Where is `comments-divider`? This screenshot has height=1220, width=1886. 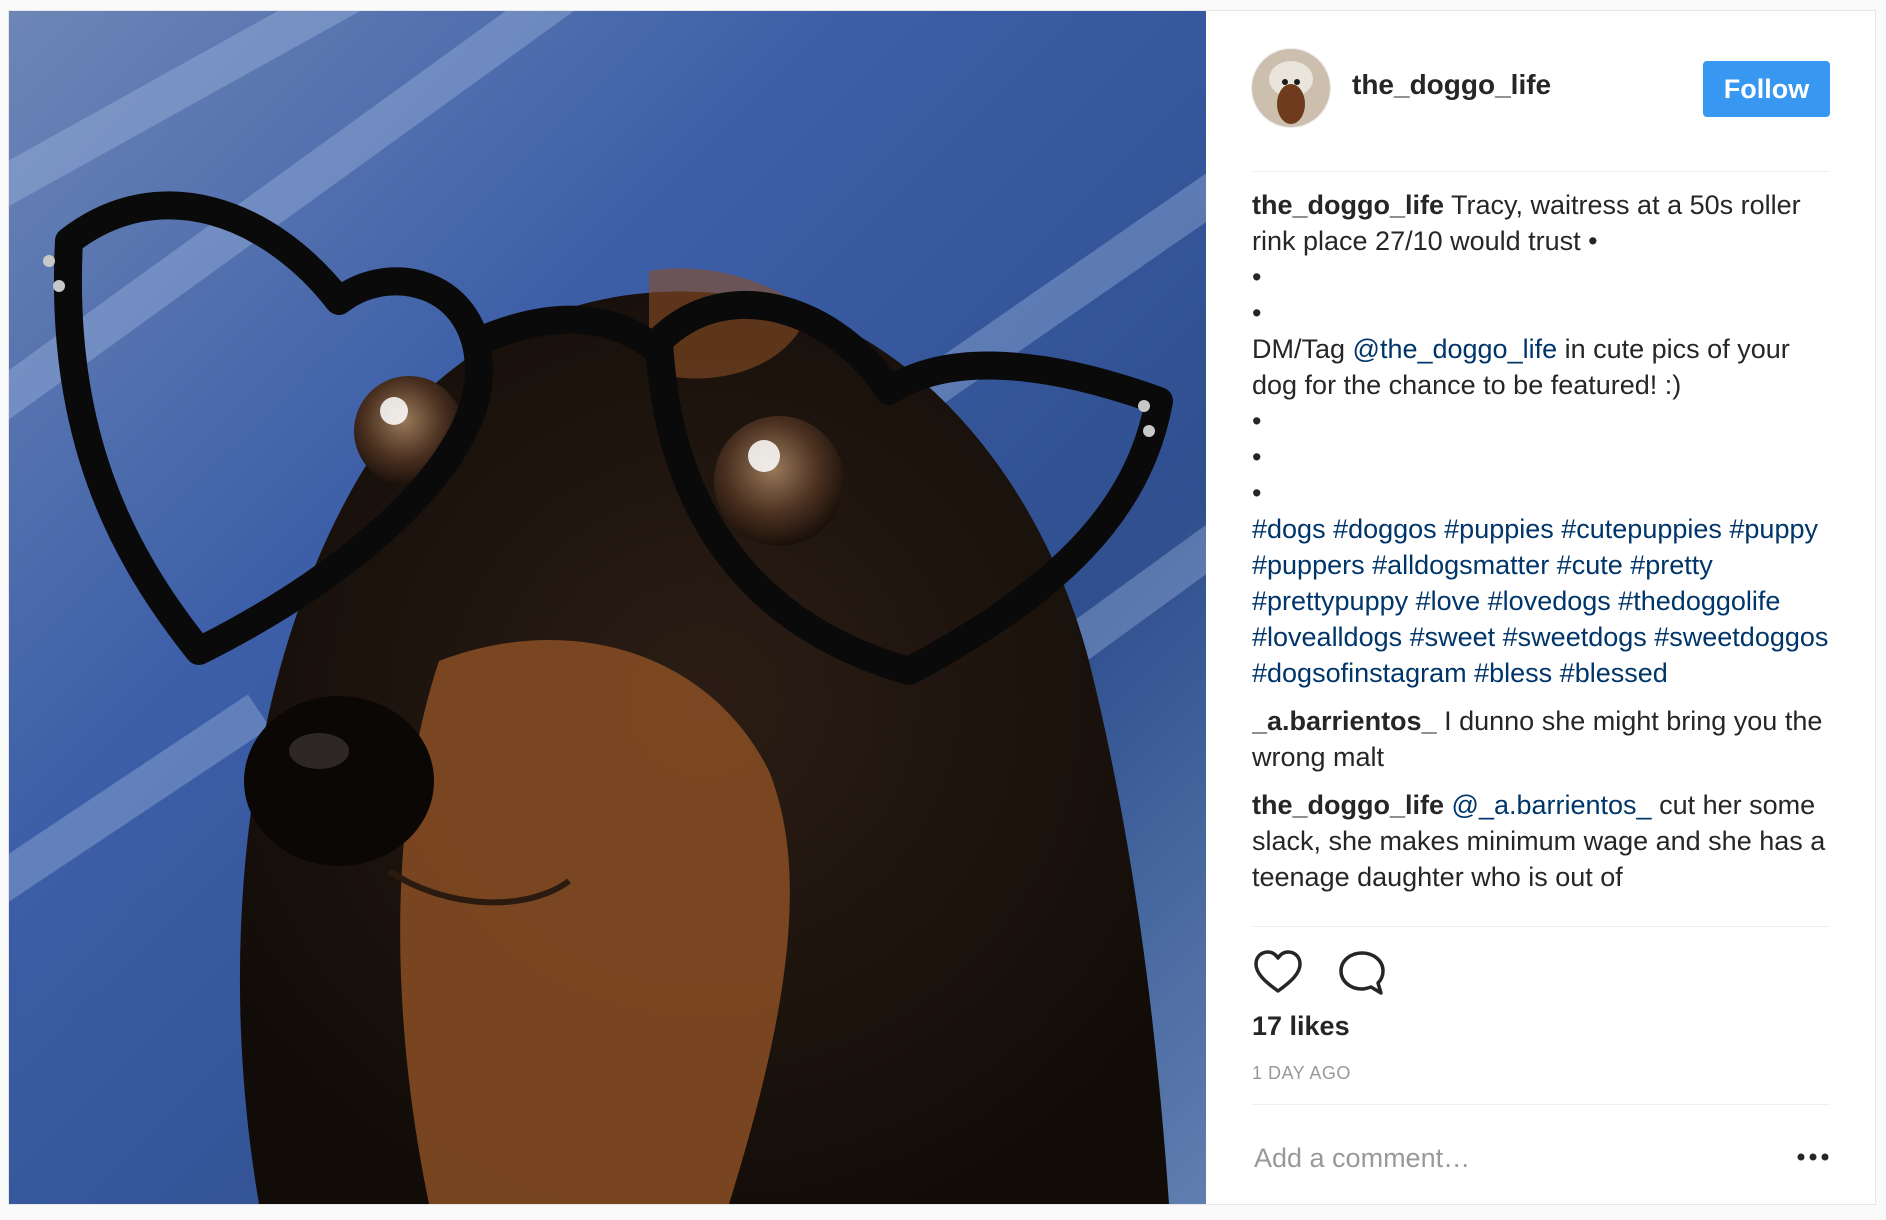
comments-divider is located at coordinates (1541, 926).